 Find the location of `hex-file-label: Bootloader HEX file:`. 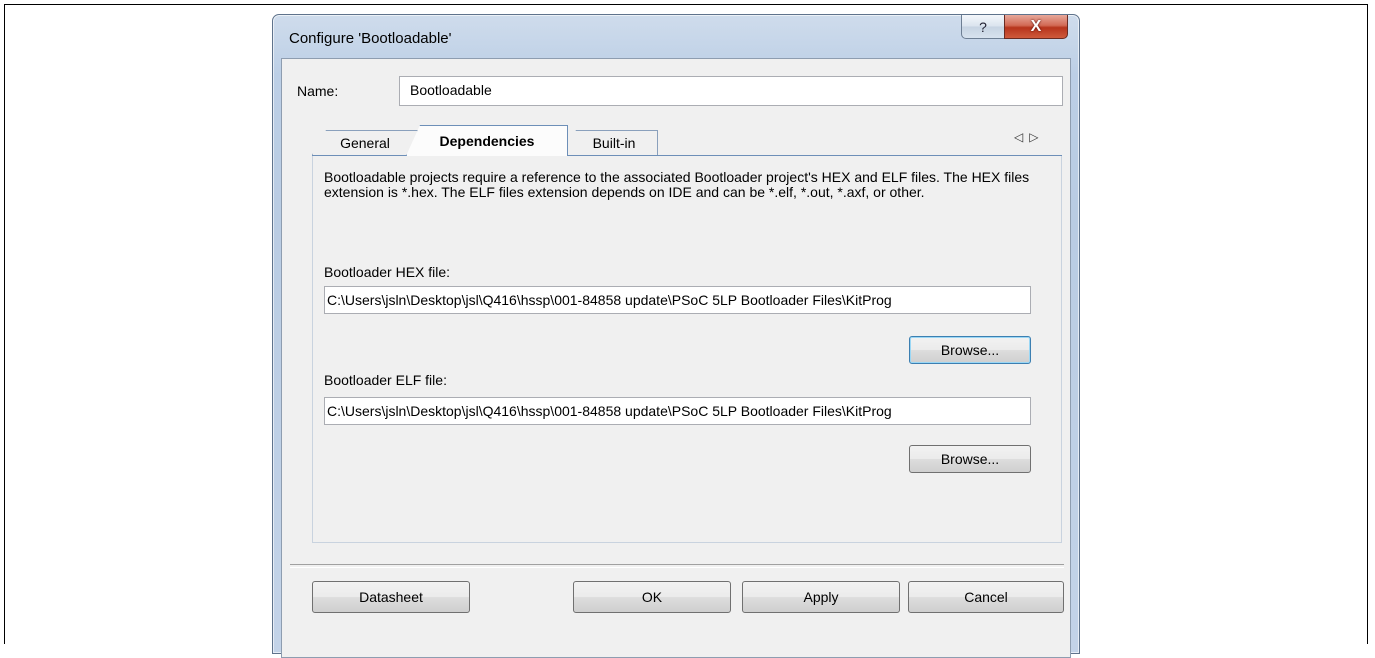

hex-file-label: Bootloader HEX file: is located at coordinates (387, 272).